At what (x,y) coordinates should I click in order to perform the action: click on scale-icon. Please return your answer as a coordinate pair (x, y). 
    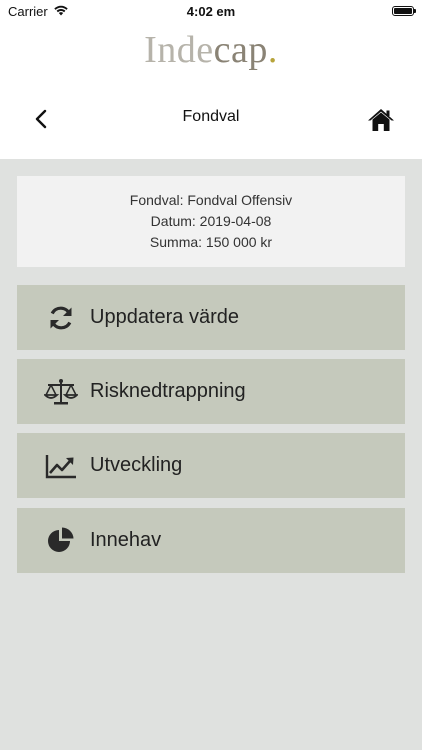
    Looking at the image, I should click on (61, 392).